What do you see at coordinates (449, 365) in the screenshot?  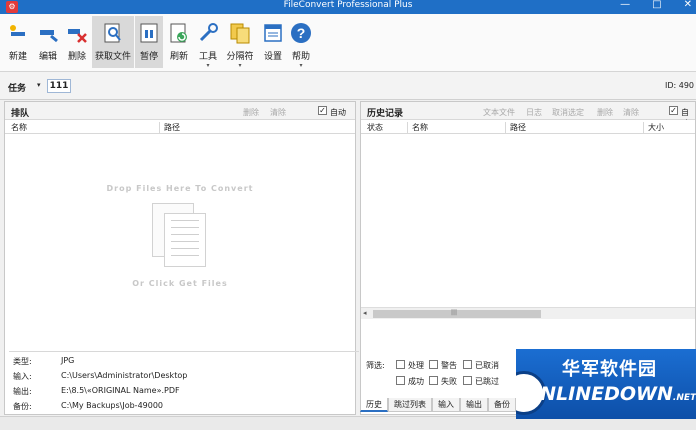 I see `filter-warning-label: 警告` at bounding box center [449, 365].